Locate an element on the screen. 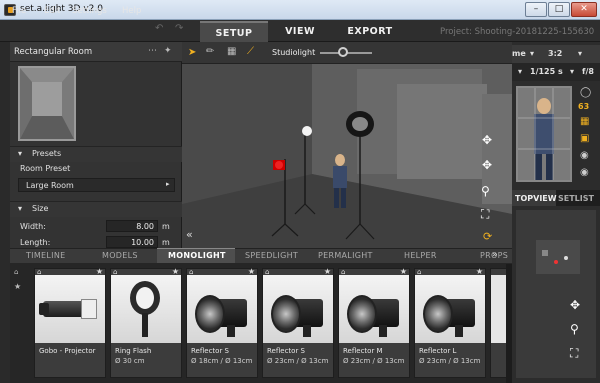 The width and height of the screenshot is (600, 383). length-unit: m is located at coordinates (166, 242).